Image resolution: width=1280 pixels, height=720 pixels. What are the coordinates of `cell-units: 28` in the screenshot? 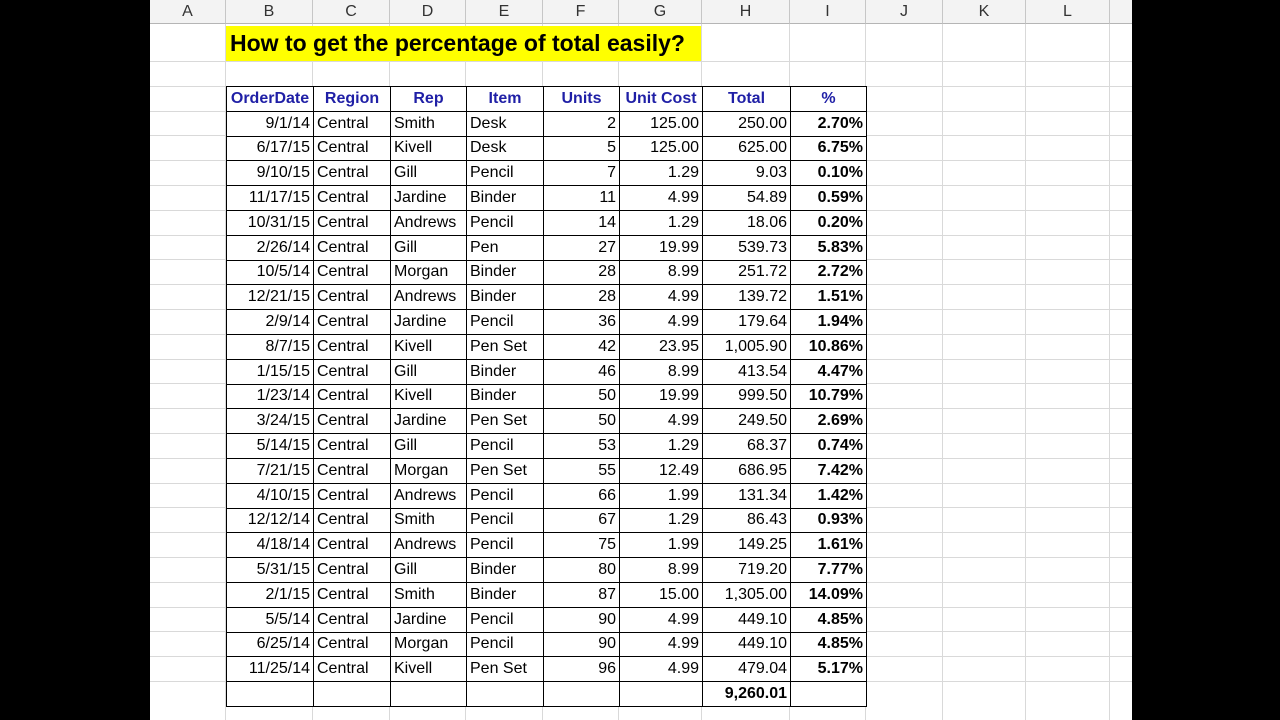 It's located at (581, 272).